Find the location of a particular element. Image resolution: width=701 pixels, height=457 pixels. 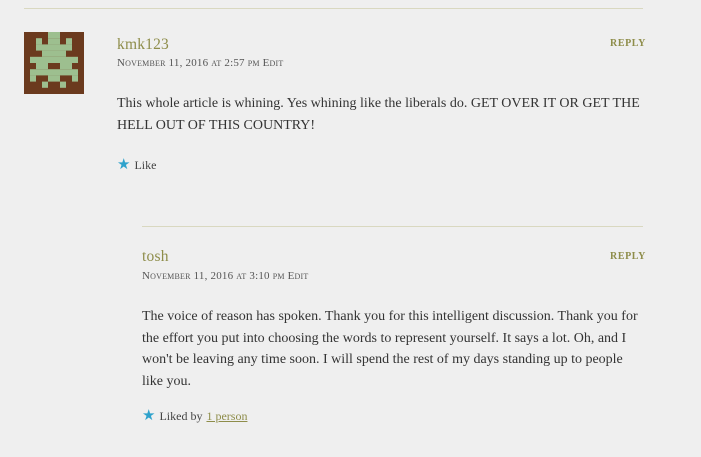

liked-by-label: Liked by is located at coordinates (181, 416).